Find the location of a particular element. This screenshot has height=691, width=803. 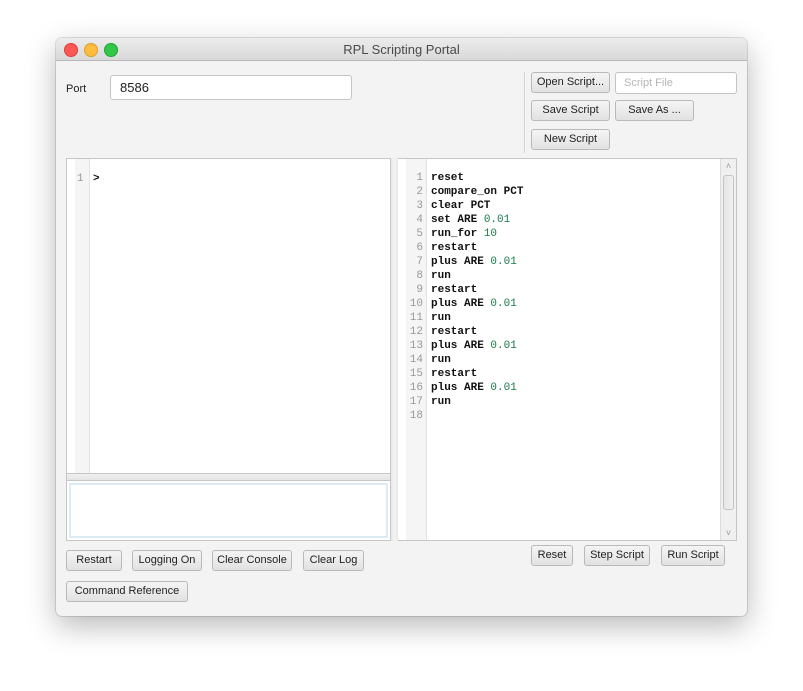

script-scrollbar: ˄ ˅ is located at coordinates (728, 349).